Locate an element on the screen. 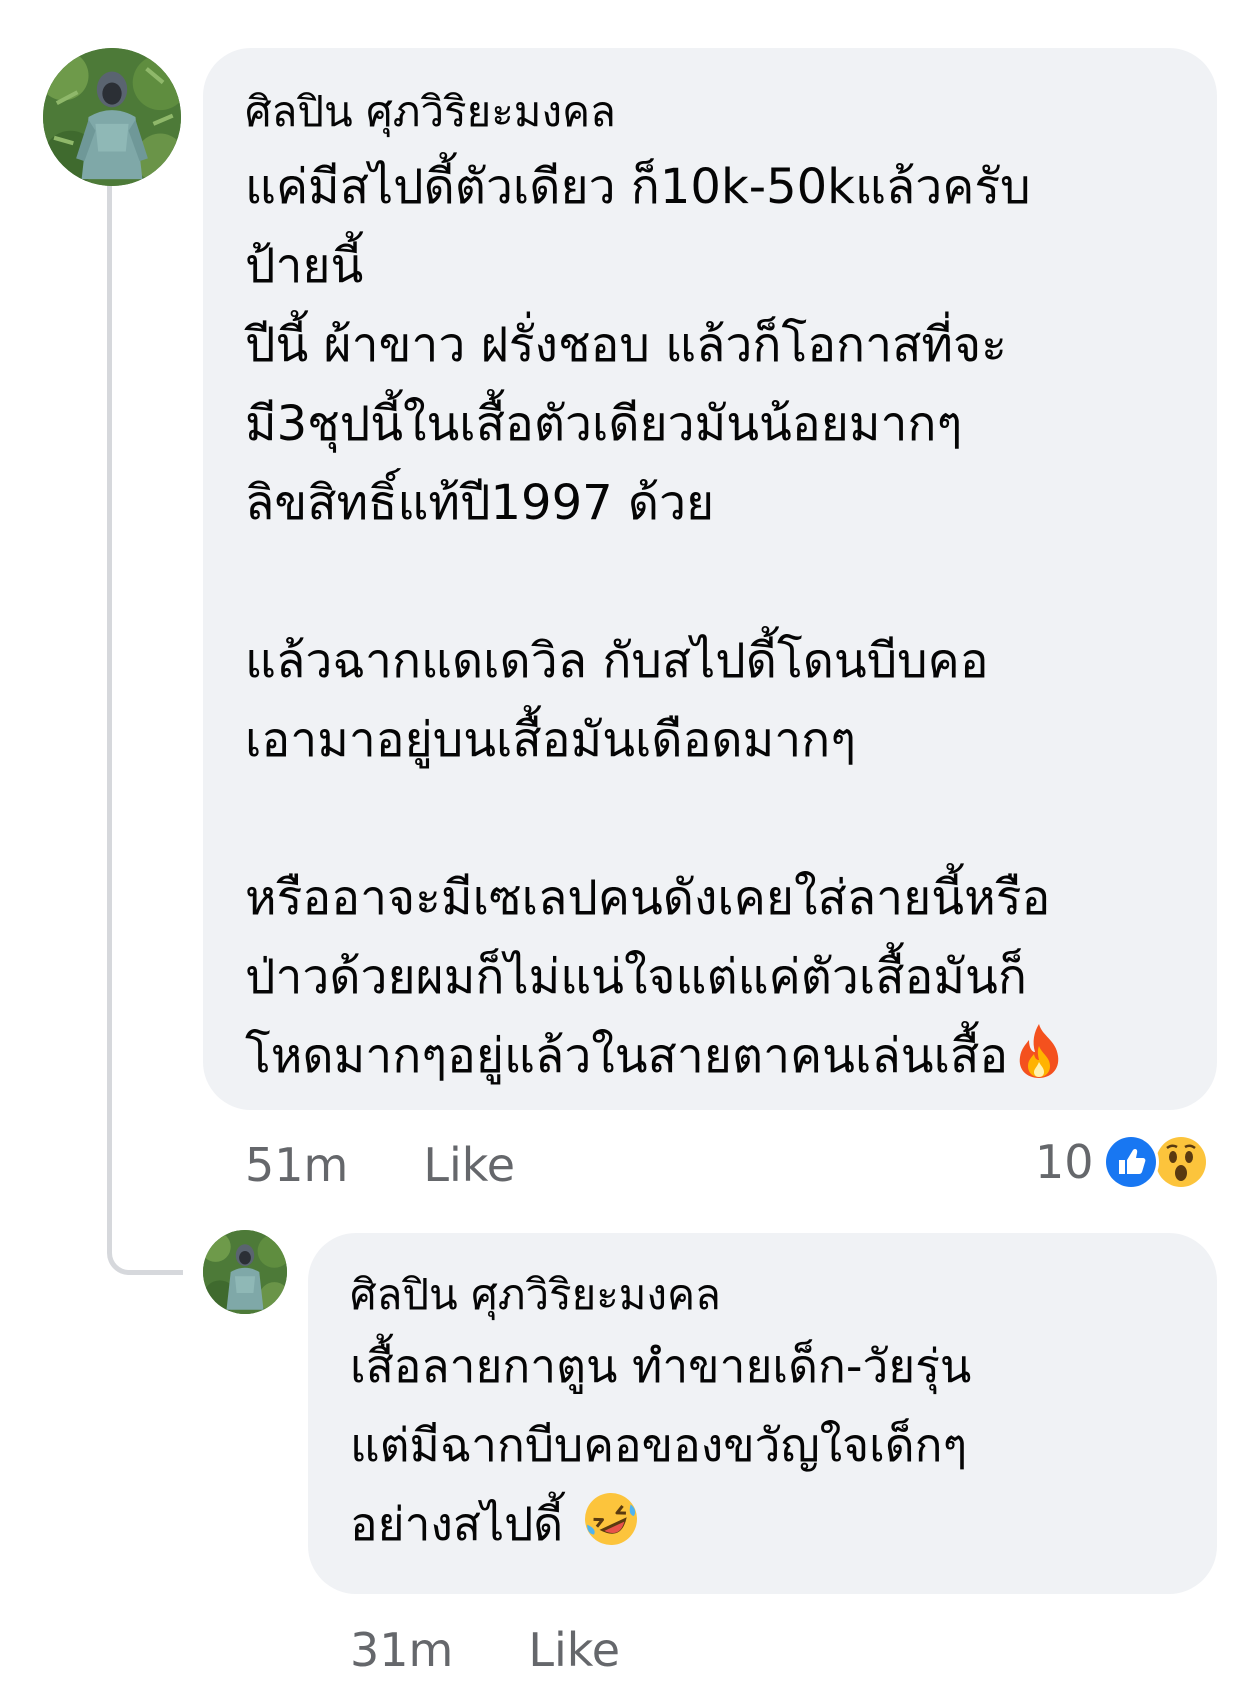 This screenshot has width=1260, height=1703. wow-reaction-icon is located at coordinates (1181, 1162).